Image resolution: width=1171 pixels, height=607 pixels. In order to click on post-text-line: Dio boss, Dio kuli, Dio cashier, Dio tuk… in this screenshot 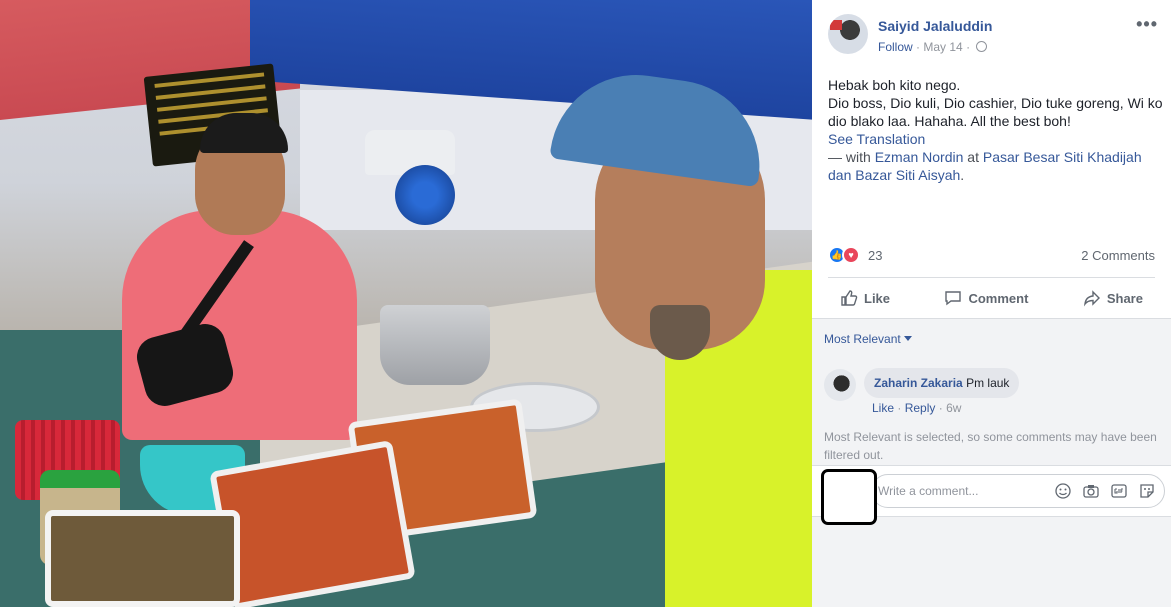, I will do `click(995, 112)`.